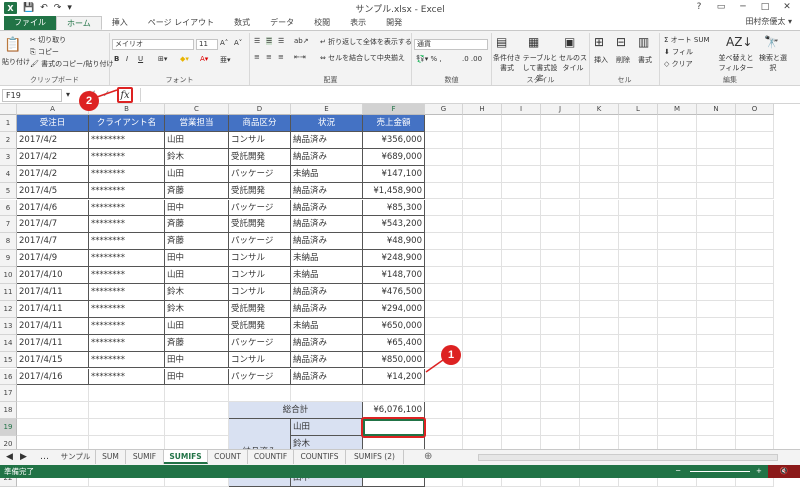  Describe the element at coordinates (111, 457) in the screenshot. I see `sheet-tab-sum: SUM` at that location.